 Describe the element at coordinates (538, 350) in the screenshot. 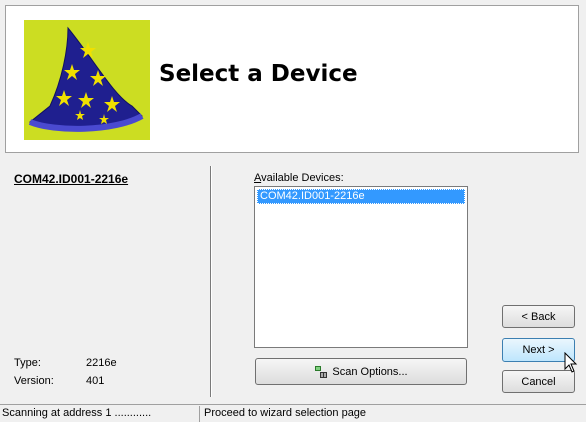

I see `next-label: Next >` at that location.